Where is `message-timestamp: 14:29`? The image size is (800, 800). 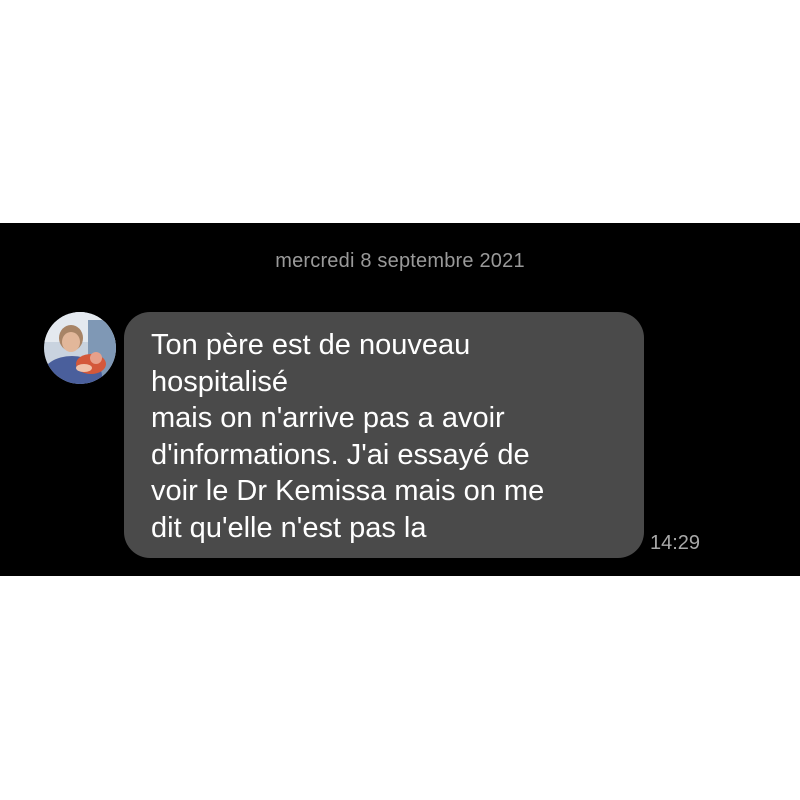 message-timestamp: 14:29 is located at coordinates (675, 543).